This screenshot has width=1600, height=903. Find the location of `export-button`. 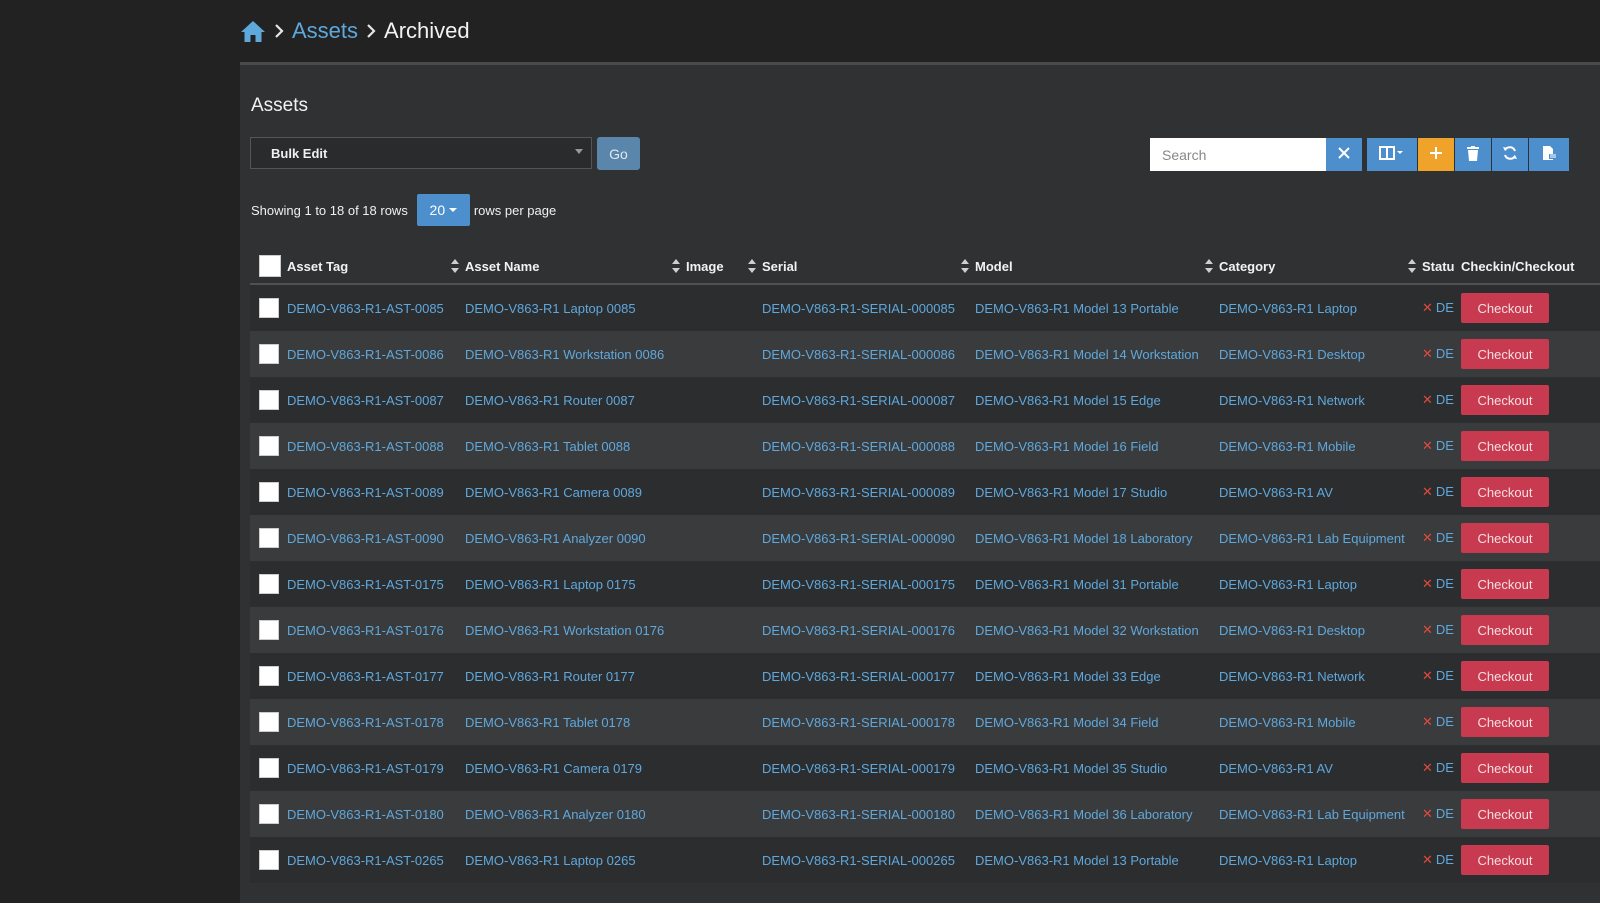

export-button is located at coordinates (1549, 154).